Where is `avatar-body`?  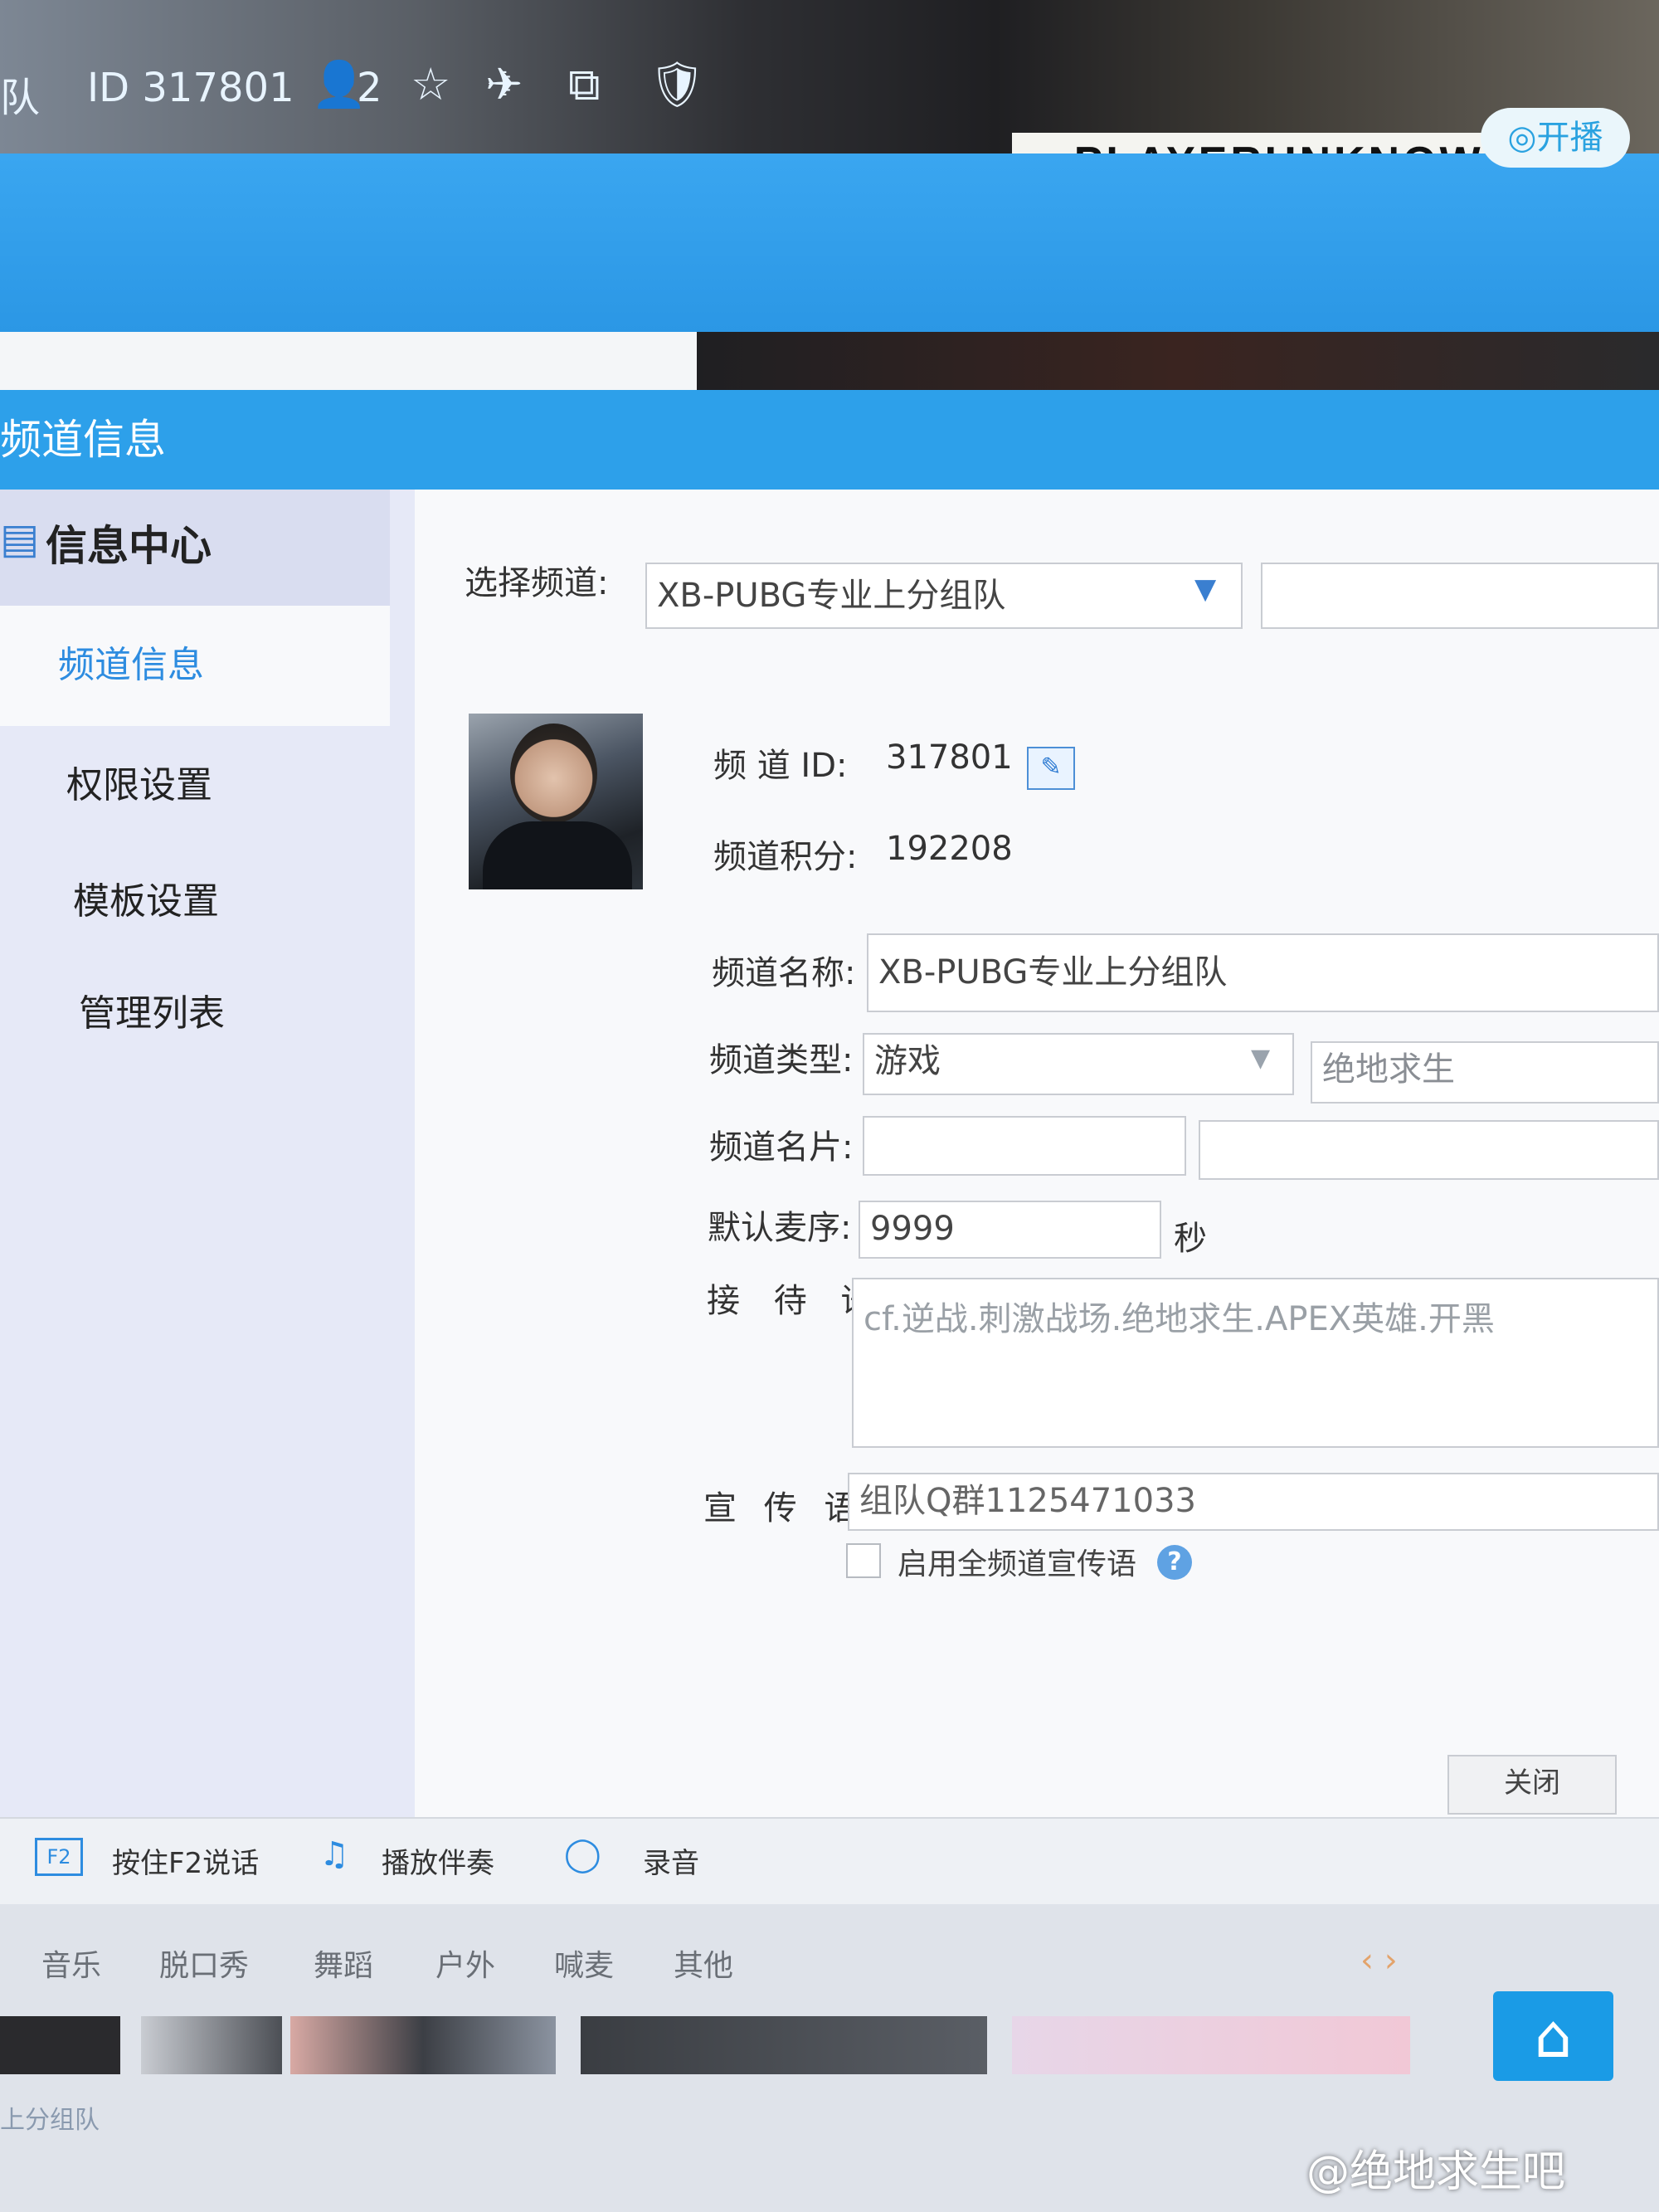
avatar-body is located at coordinates (557, 855).